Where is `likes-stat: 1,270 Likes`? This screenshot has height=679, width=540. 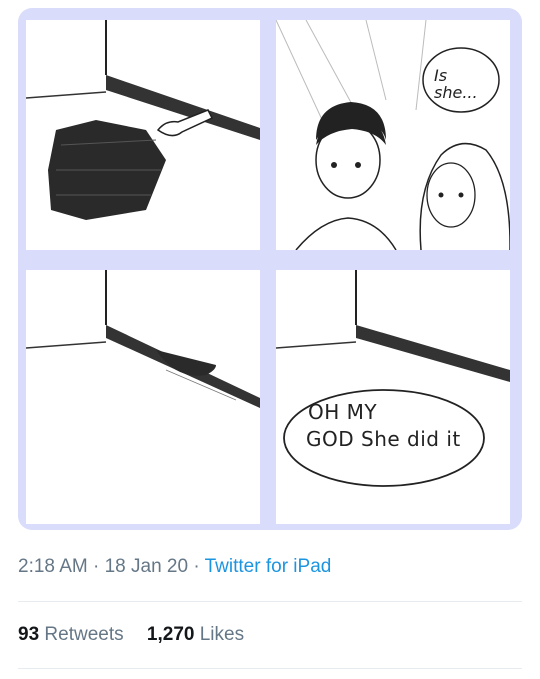 likes-stat: 1,270 Likes is located at coordinates (195, 634).